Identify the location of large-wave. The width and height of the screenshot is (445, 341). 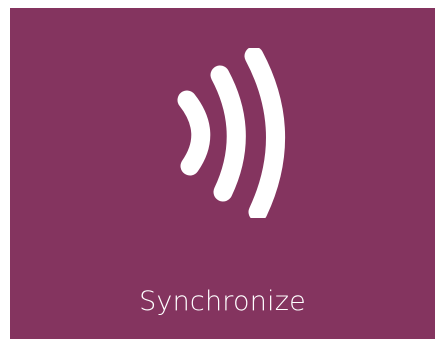
(265, 133).